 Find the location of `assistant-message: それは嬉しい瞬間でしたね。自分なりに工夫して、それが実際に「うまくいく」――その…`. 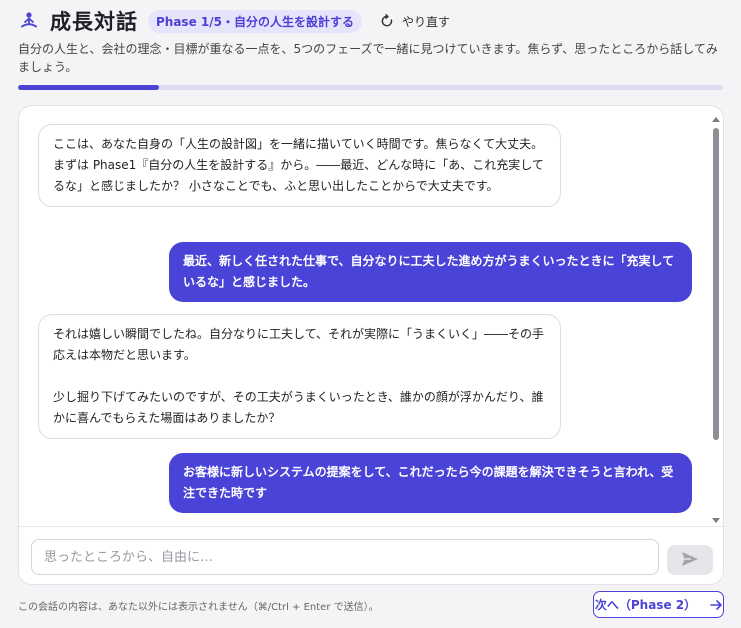

assistant-message: それは嬉しい瞬間でしたね。自分なりに工夫して、それが実際に「うまくいく」――その… is located at coordinates (299, 376).